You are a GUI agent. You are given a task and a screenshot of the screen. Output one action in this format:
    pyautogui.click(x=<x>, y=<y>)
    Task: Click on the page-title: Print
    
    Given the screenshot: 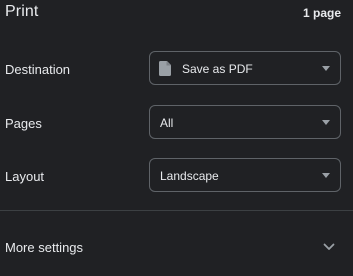 What is the action you would take?
    pyautogui.click(x=22, y=11)
    